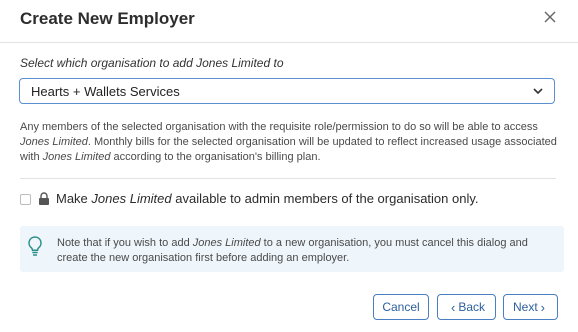 Image resolution: width=578 pixels, height=332 pixels. I want to click on cancel-button-label: Cancel, so click(401, 307).